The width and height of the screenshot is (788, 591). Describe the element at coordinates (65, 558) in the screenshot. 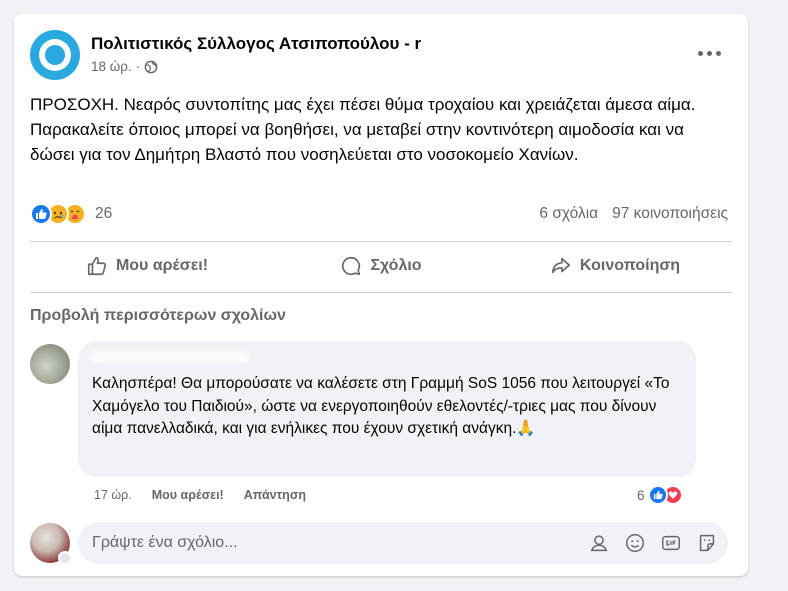

I see `chevron-down-icon` at that location.